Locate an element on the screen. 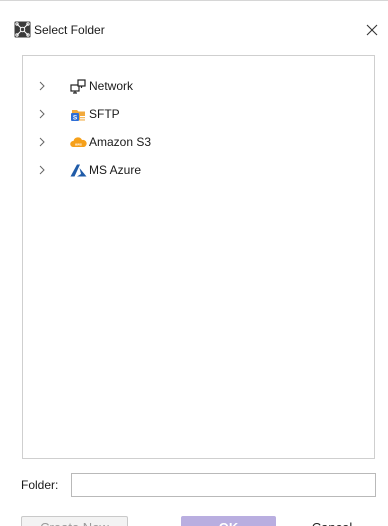 The image size is (388, 526). svg-text: aws is located at coordinates (78, 145).